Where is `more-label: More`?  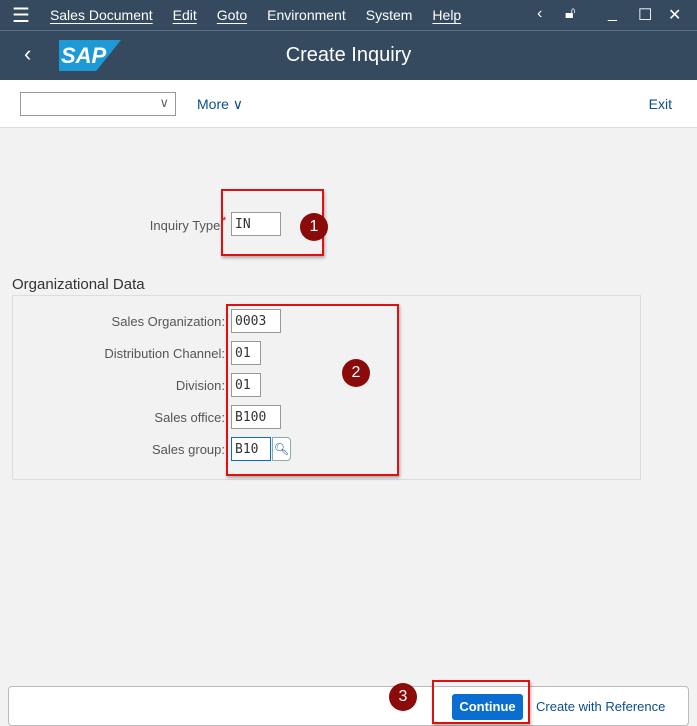 more-label: More is located at coordinates (213, 104).